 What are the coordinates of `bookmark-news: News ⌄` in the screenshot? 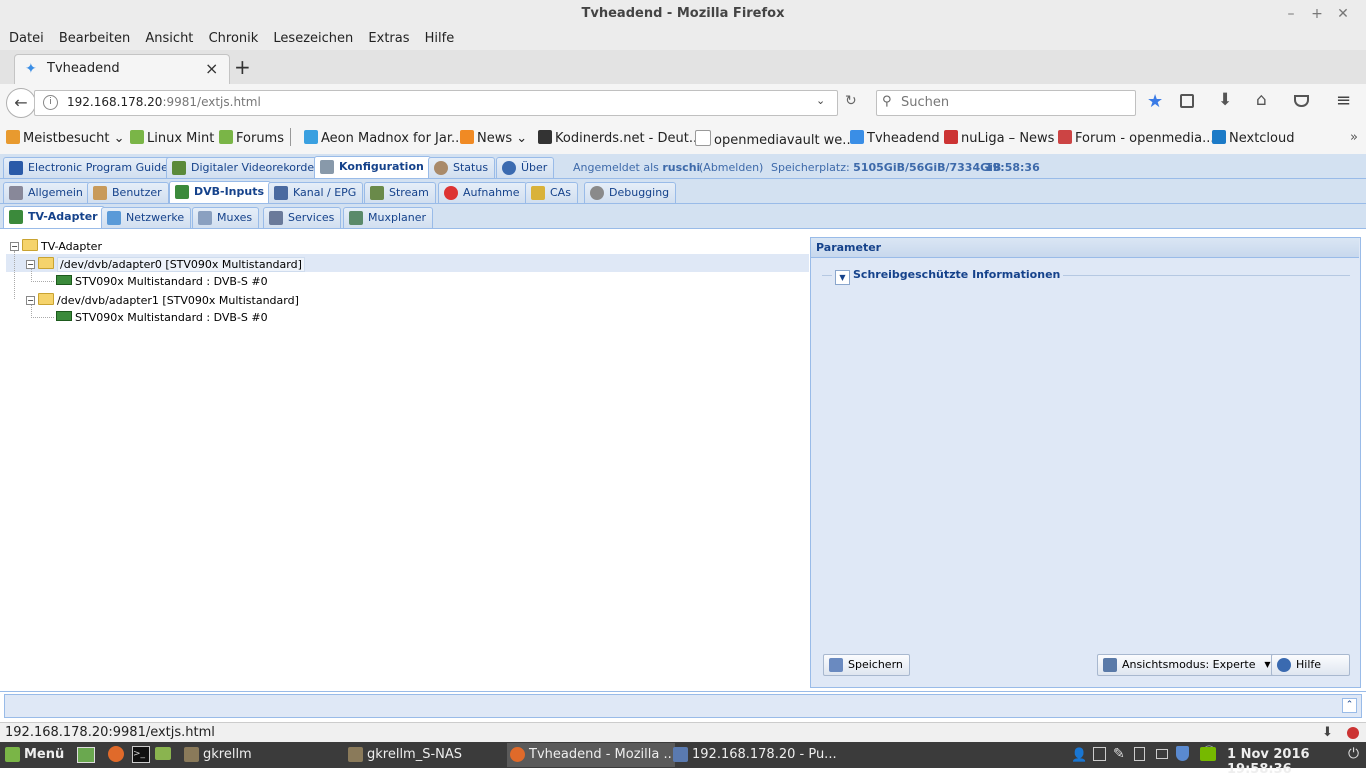 It's located at (493, 138).